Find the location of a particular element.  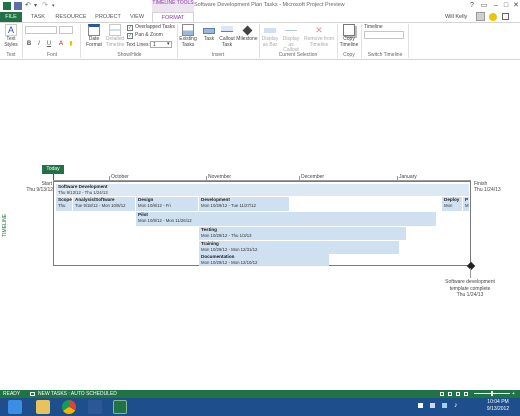

milestone-icon is located at coordinates (247, 30).